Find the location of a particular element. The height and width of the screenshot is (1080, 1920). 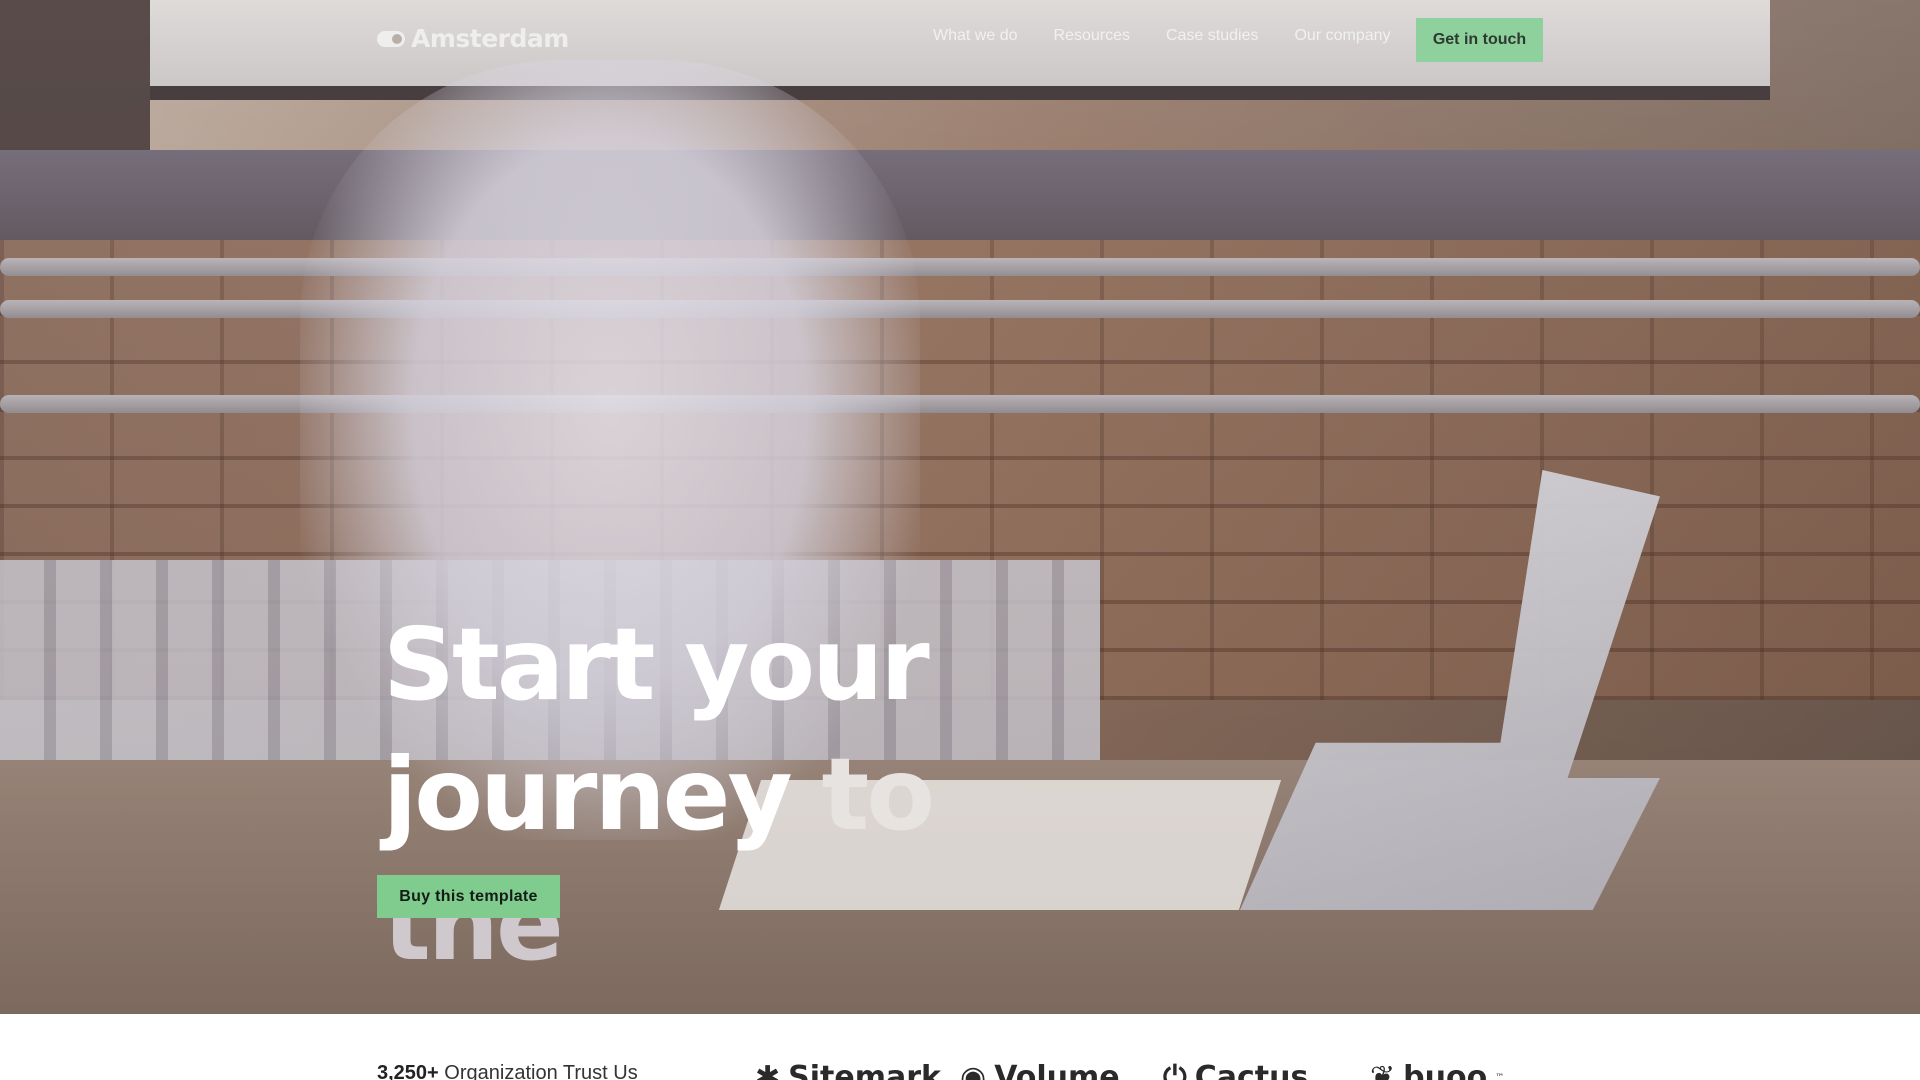

trademark-mark: ™ is located at coordinates (1500, 1076).